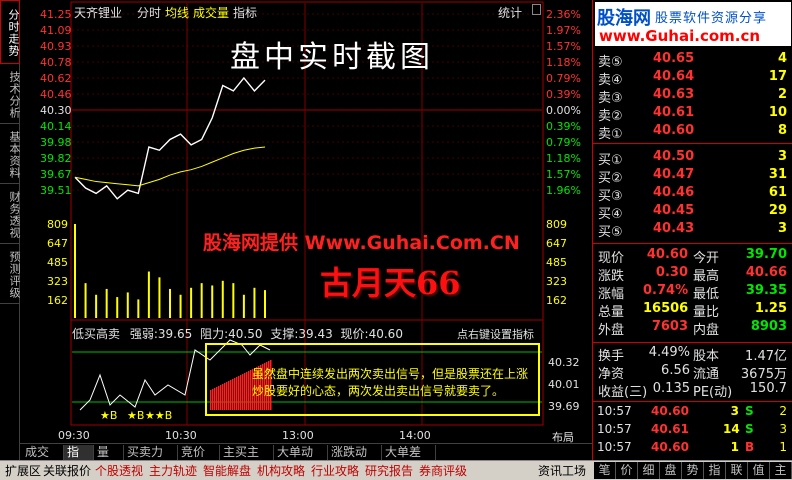 Image resolution: width=792 pixels, height=480 pixels. What do you see at coordinates (627, 470) in the screenshot?
I see `right-panel-tab: 价` at bounding box center [627, 470].